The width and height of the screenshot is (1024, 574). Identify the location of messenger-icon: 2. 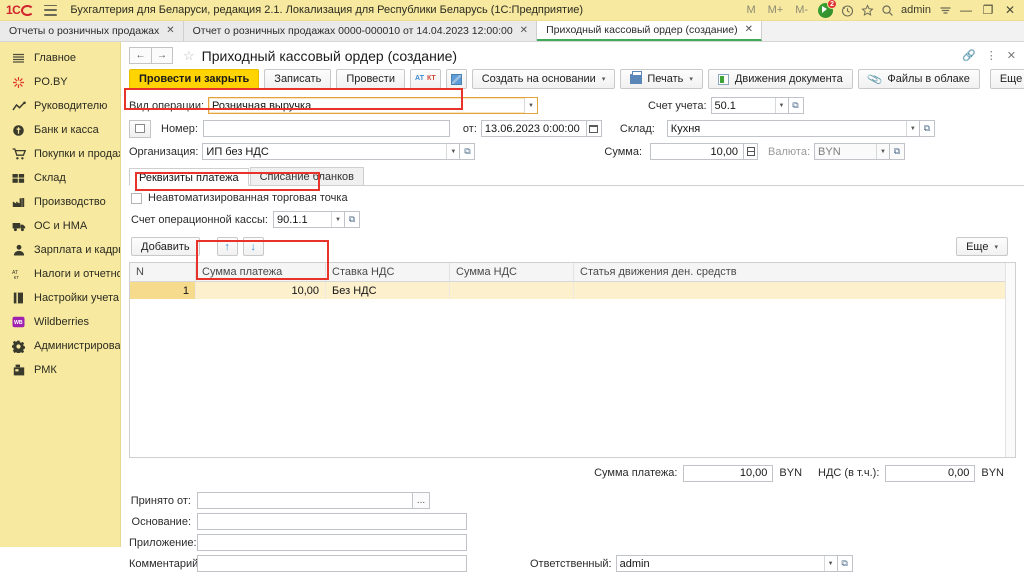
(828, 9).